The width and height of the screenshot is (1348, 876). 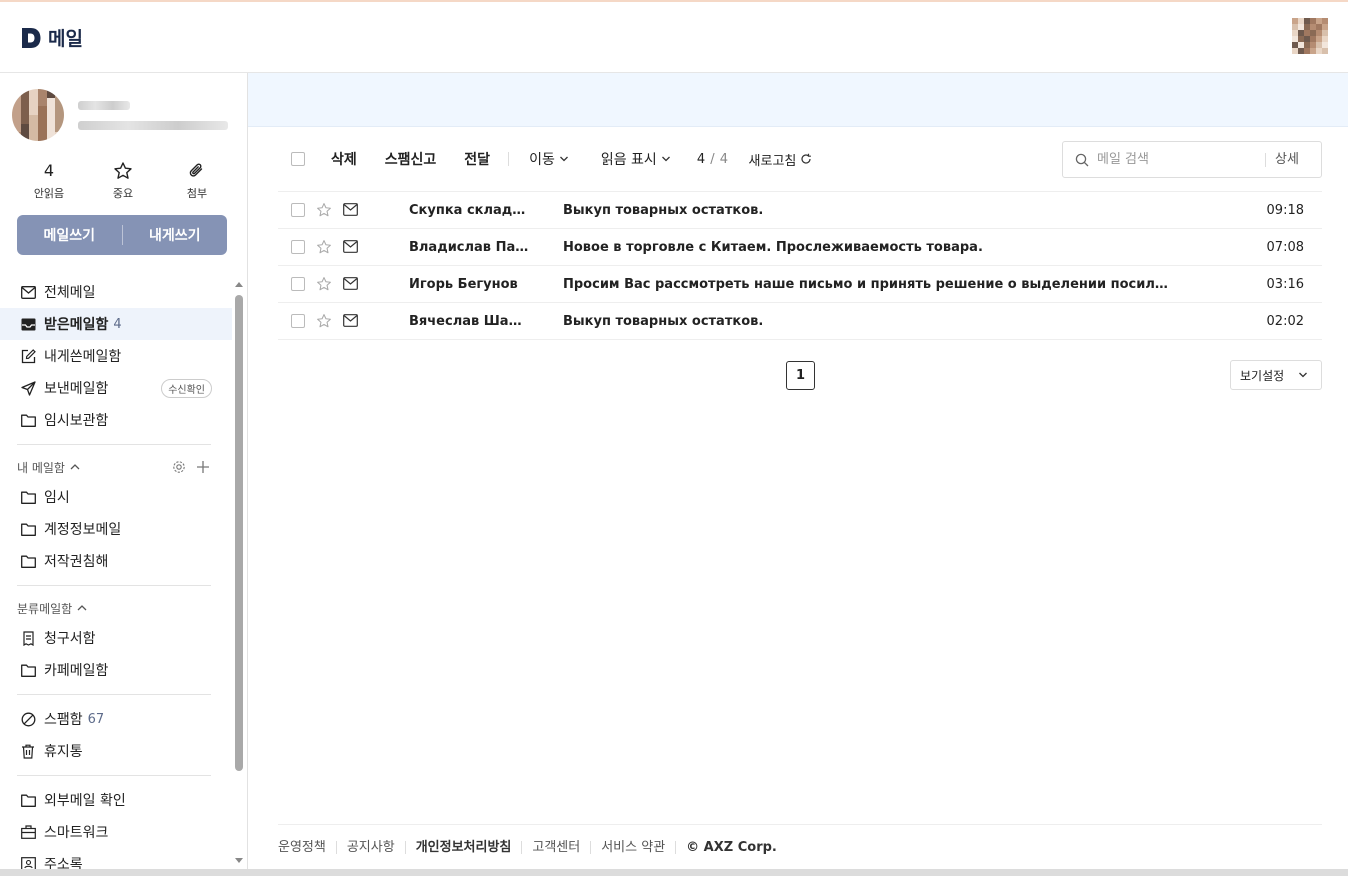 What do you see at coordinates (83, 530) in the screenshot?
I see `sidebar-item-label: 계정정보메일` at bounding box center [83, 530].